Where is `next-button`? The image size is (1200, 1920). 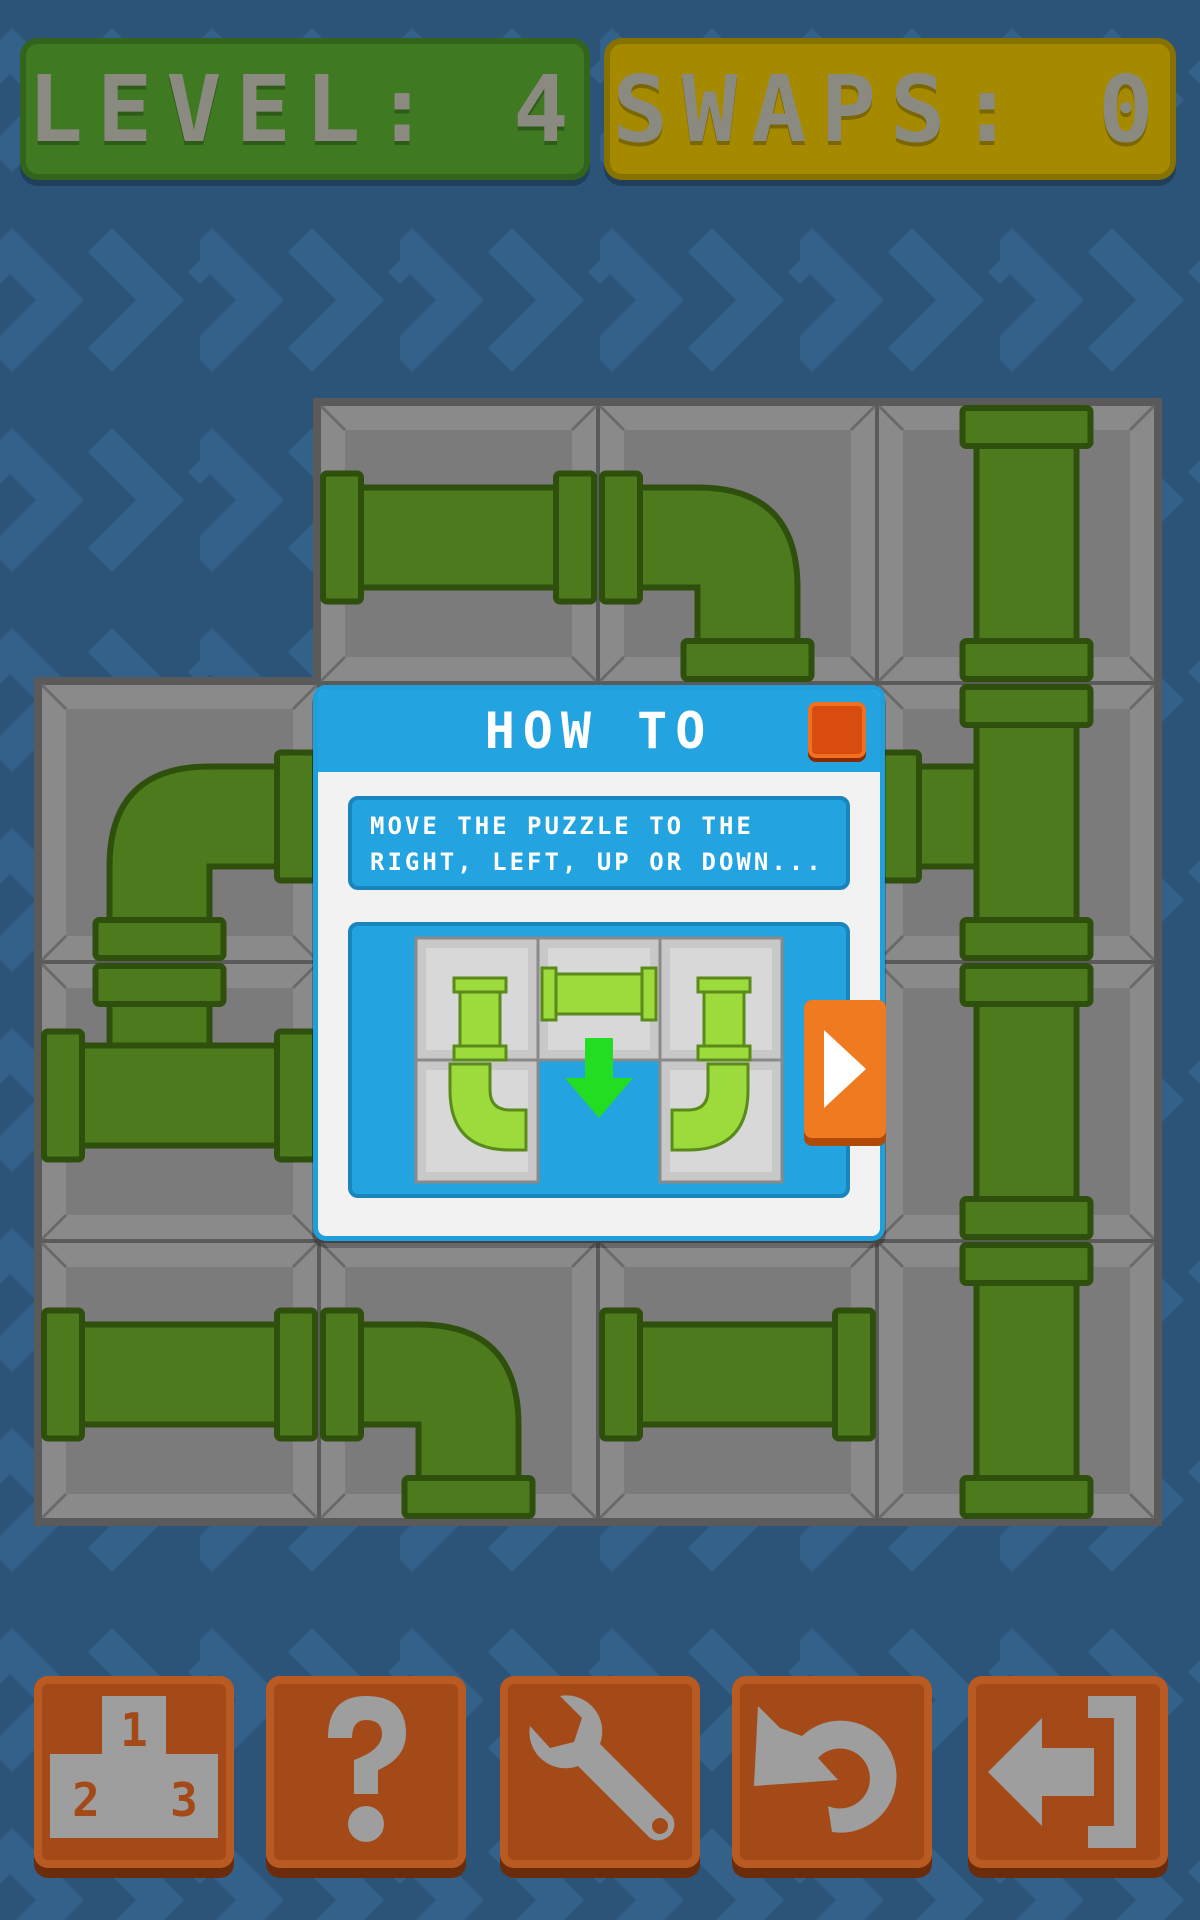 next-button is located at coordinates (845, 1069).